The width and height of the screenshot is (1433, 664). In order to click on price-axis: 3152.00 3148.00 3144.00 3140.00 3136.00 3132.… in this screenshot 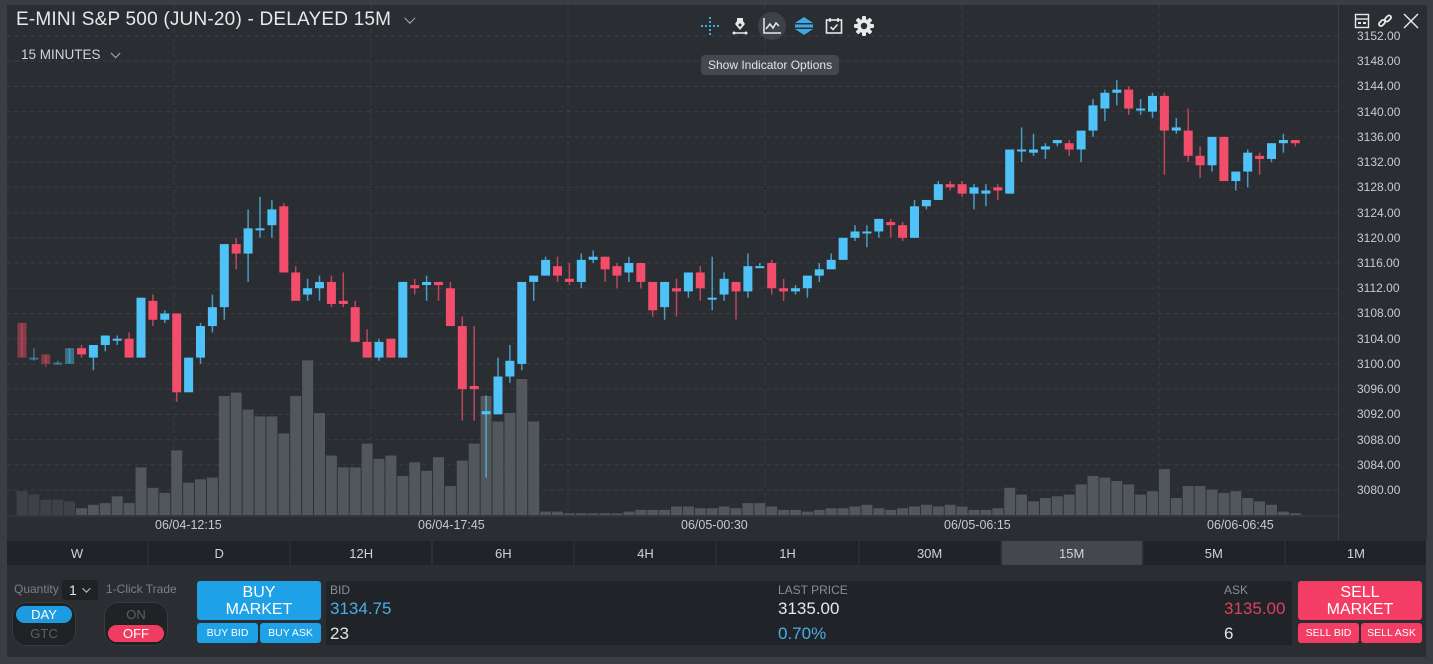, I will do `click(1382, 272)`.